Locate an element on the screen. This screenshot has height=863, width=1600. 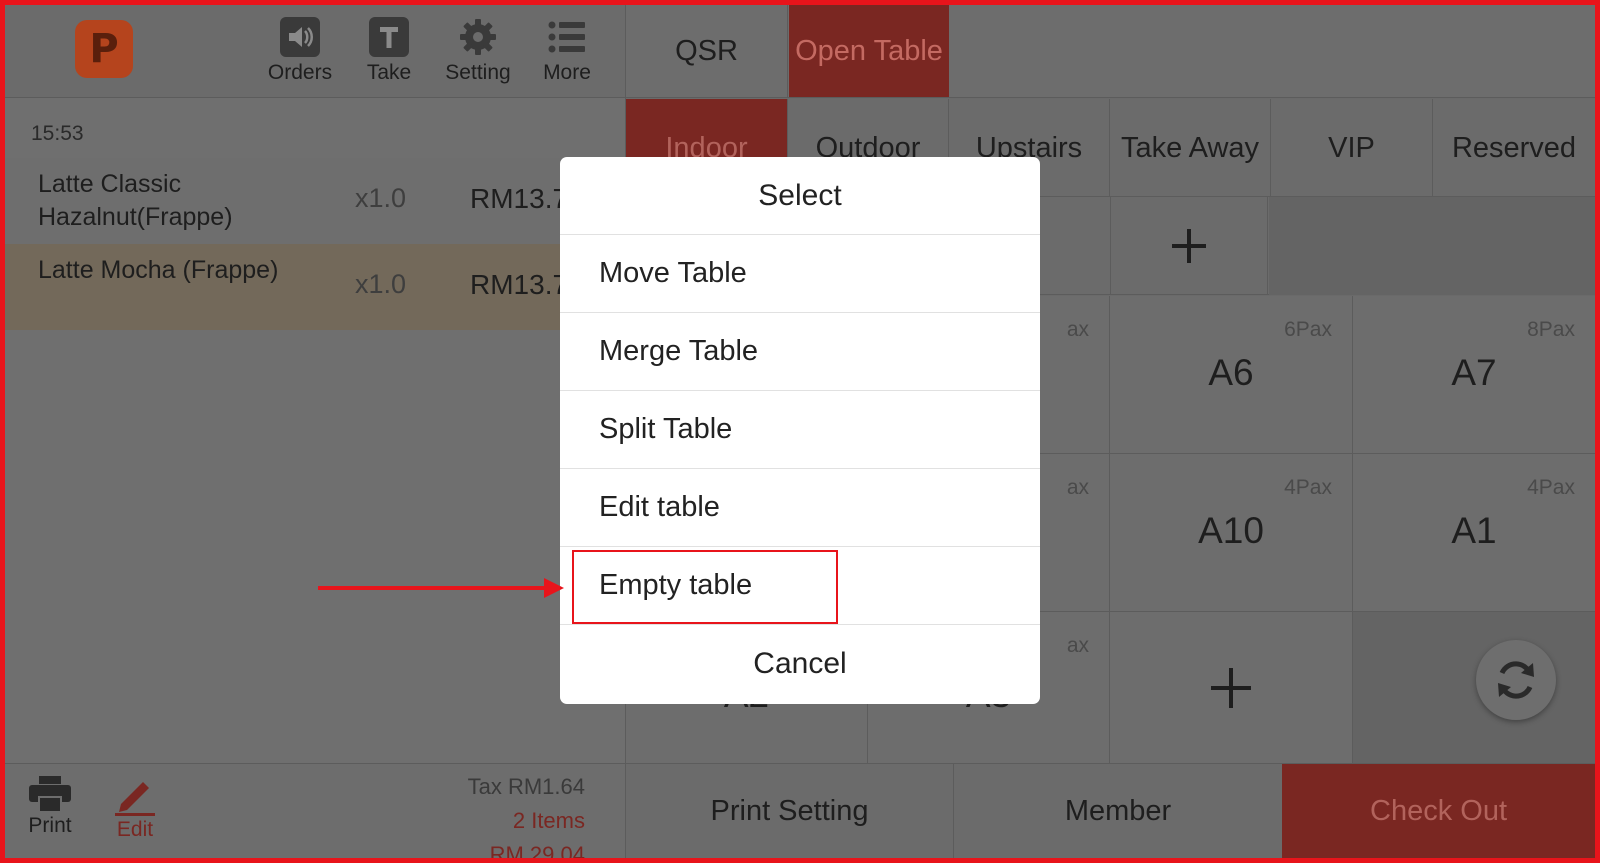
print-setting-button: Print Setting is located at coordinates (790, 810).